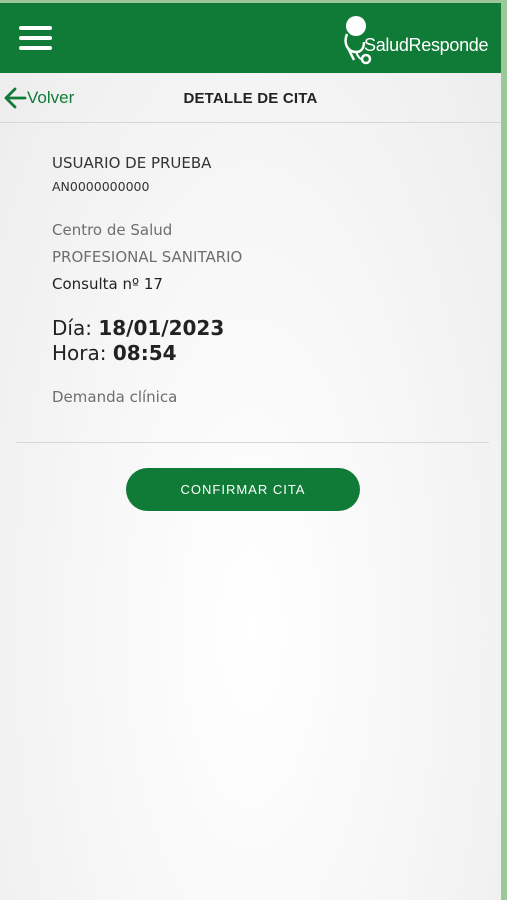 The height and width of the screenshot is (900, 507). What do you see at coordinates (426, 45) in the screenshot?
I see `logo-text: SaludResponde` at bounding box center [426, 45].